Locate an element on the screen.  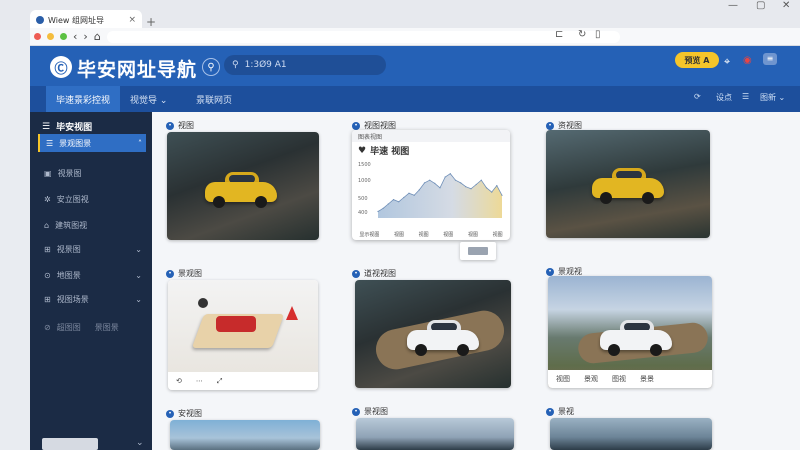
card-label-7: • 景视图 is located at coordinates (370, 411).